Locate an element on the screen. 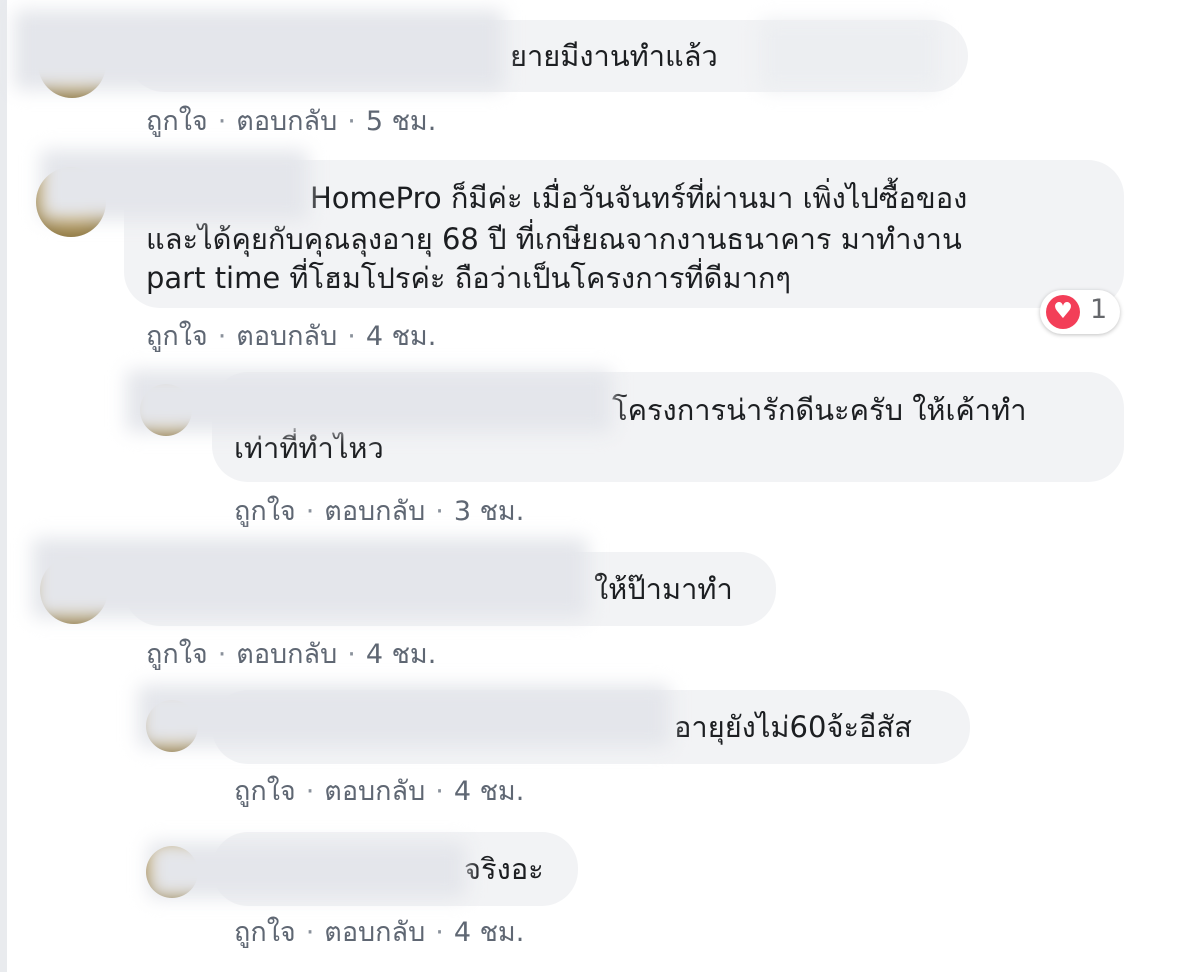 Image resolution: width=1200 pixels, height=972 pixels. comment-text: ยายมีงานทำแล้ว is located at coordinates (614, 56).